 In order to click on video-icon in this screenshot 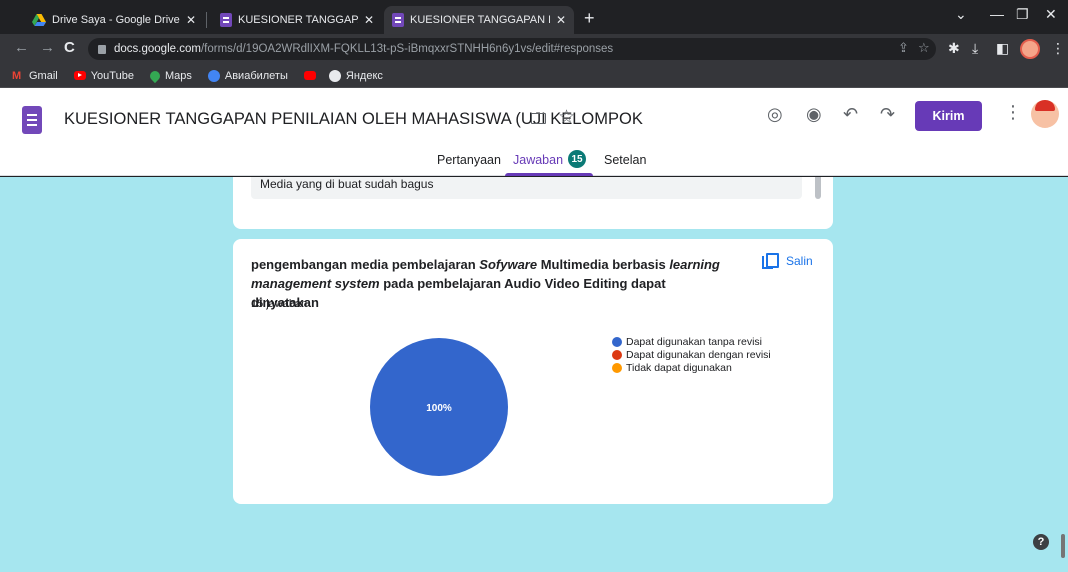, I will do `click(309, 75)`.